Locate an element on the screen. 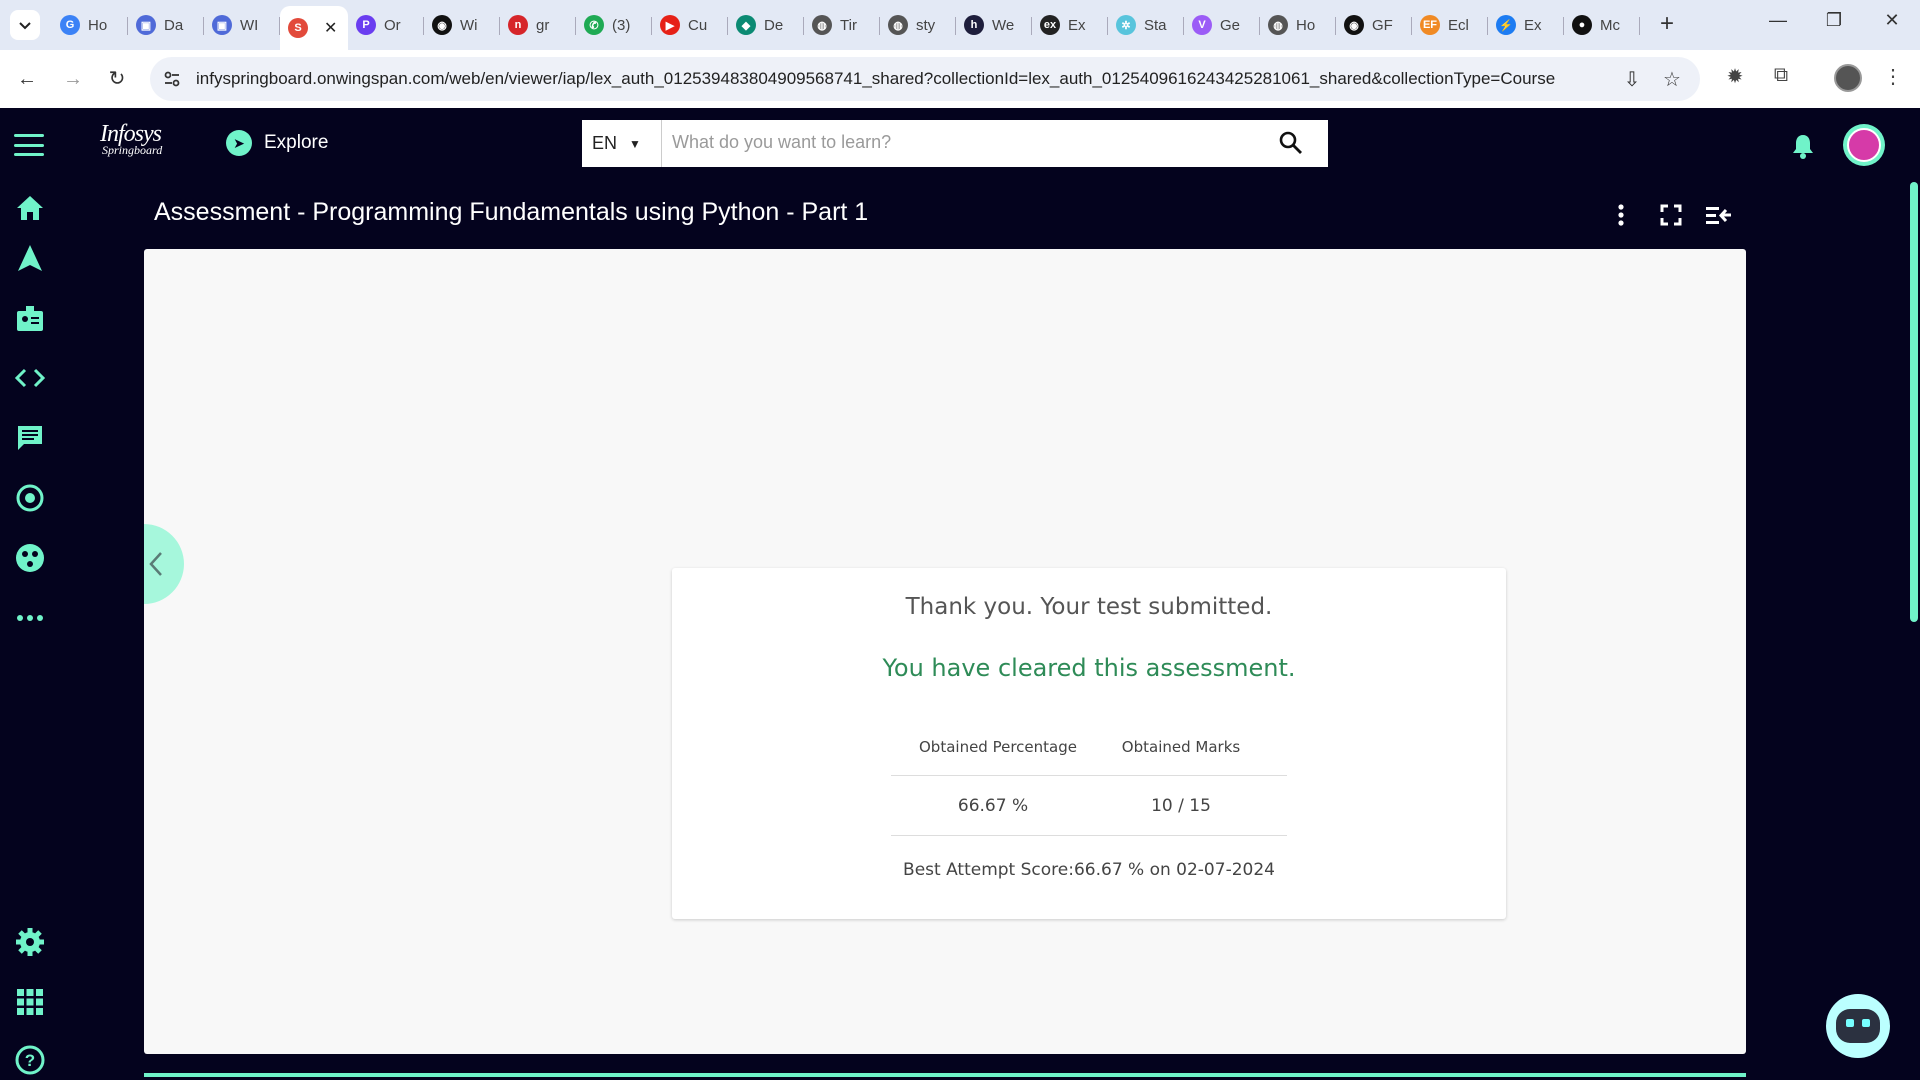 The image size is (1920, 1080). scrollbar-thumb is located at coordinates (1914, 402).